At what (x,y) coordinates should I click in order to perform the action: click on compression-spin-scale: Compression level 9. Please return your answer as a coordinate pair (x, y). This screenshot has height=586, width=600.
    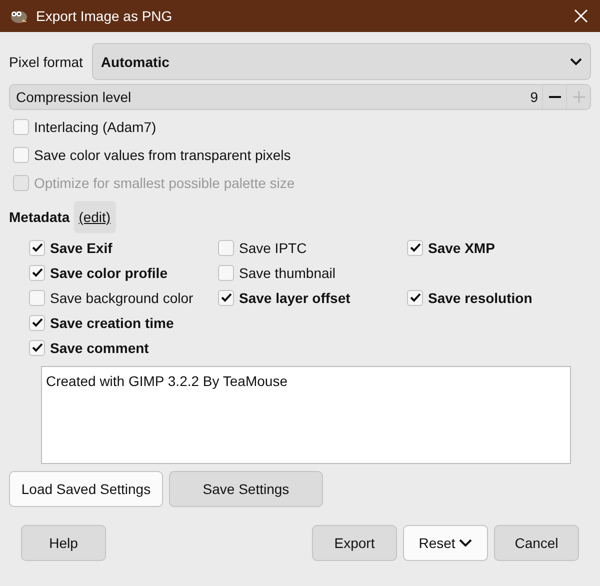
    Looking at the image, I should click on (300, 97).